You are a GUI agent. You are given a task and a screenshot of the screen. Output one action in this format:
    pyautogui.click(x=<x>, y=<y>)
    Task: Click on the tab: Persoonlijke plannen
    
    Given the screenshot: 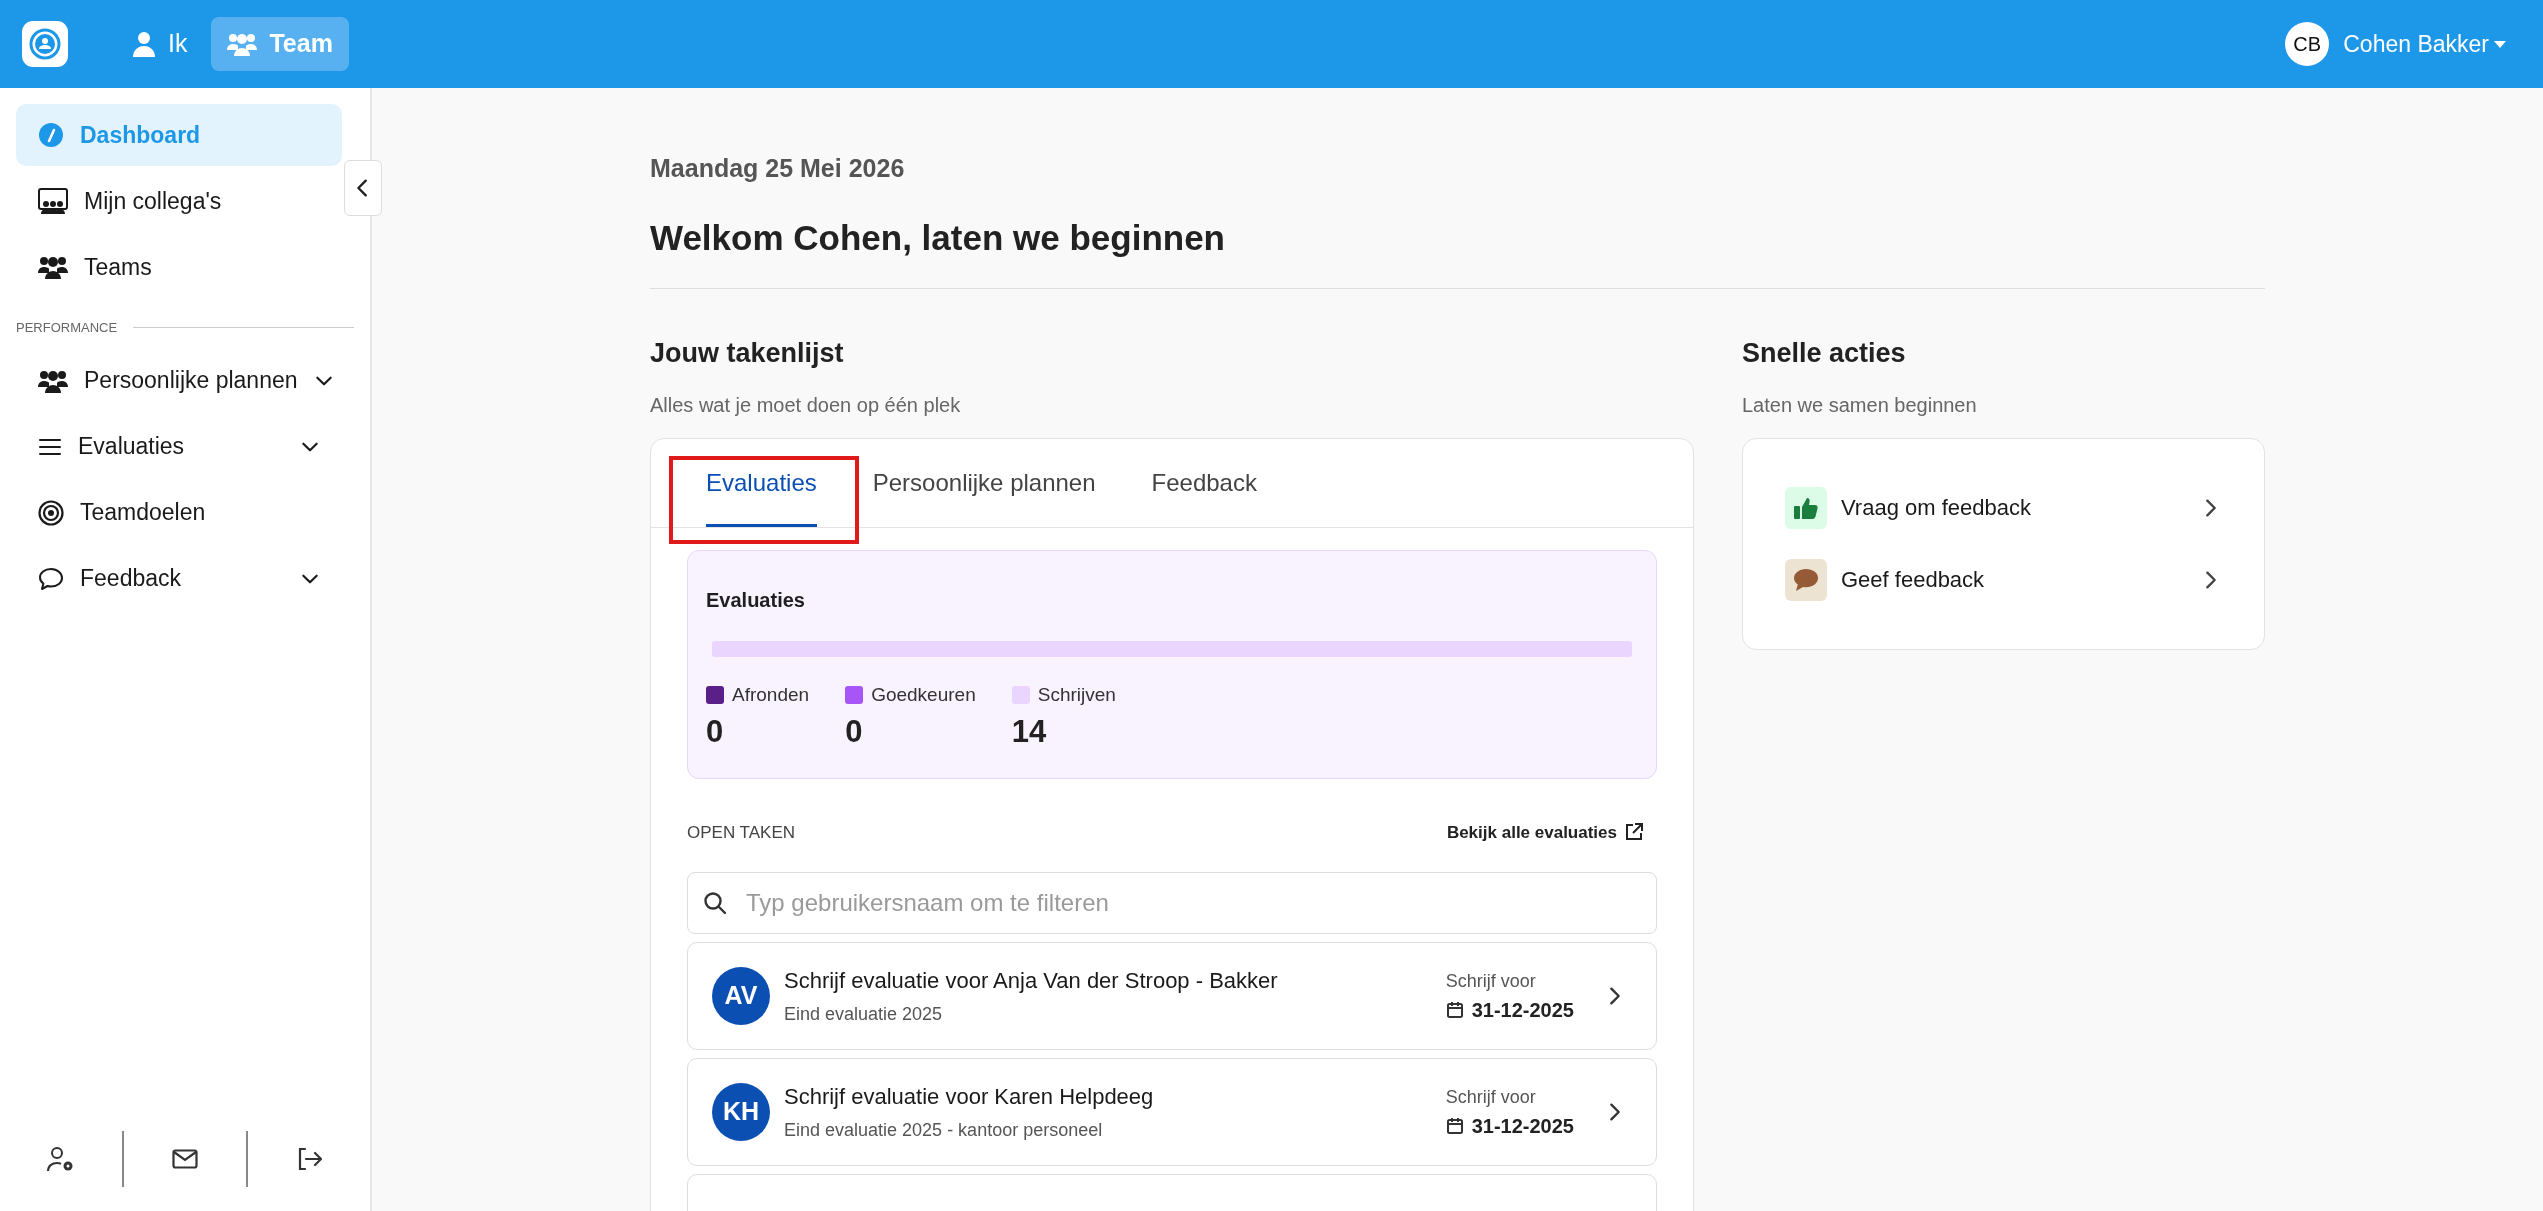 What is the action you would take?
    pyautogui.click(x=984, y=482)
    